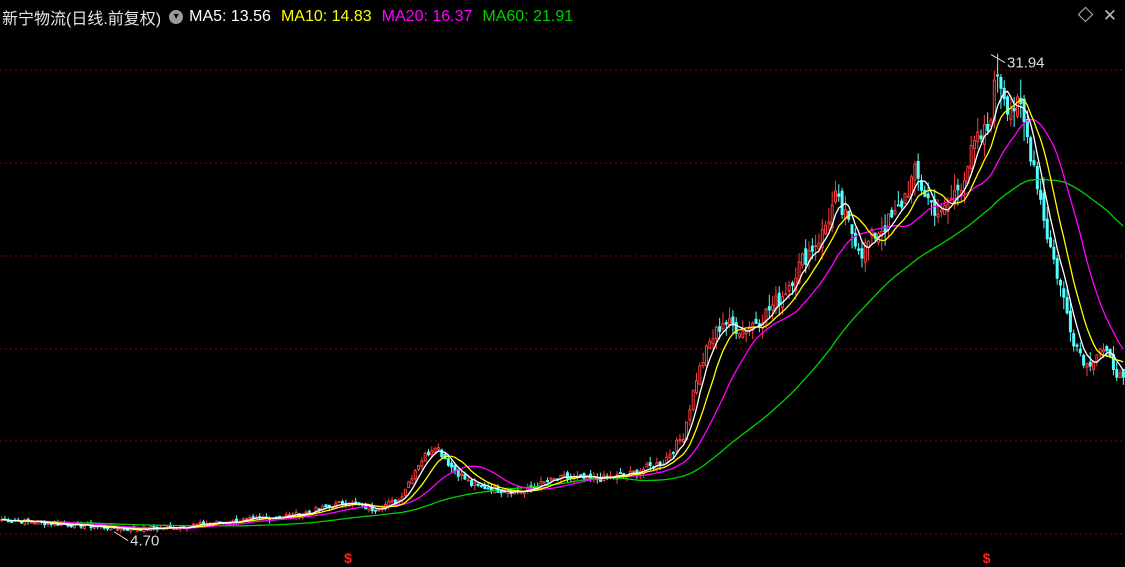 The height and width of the screenshot is (567, 1125). I want to click on high-price-label: 31.94, so click(1026, 63).